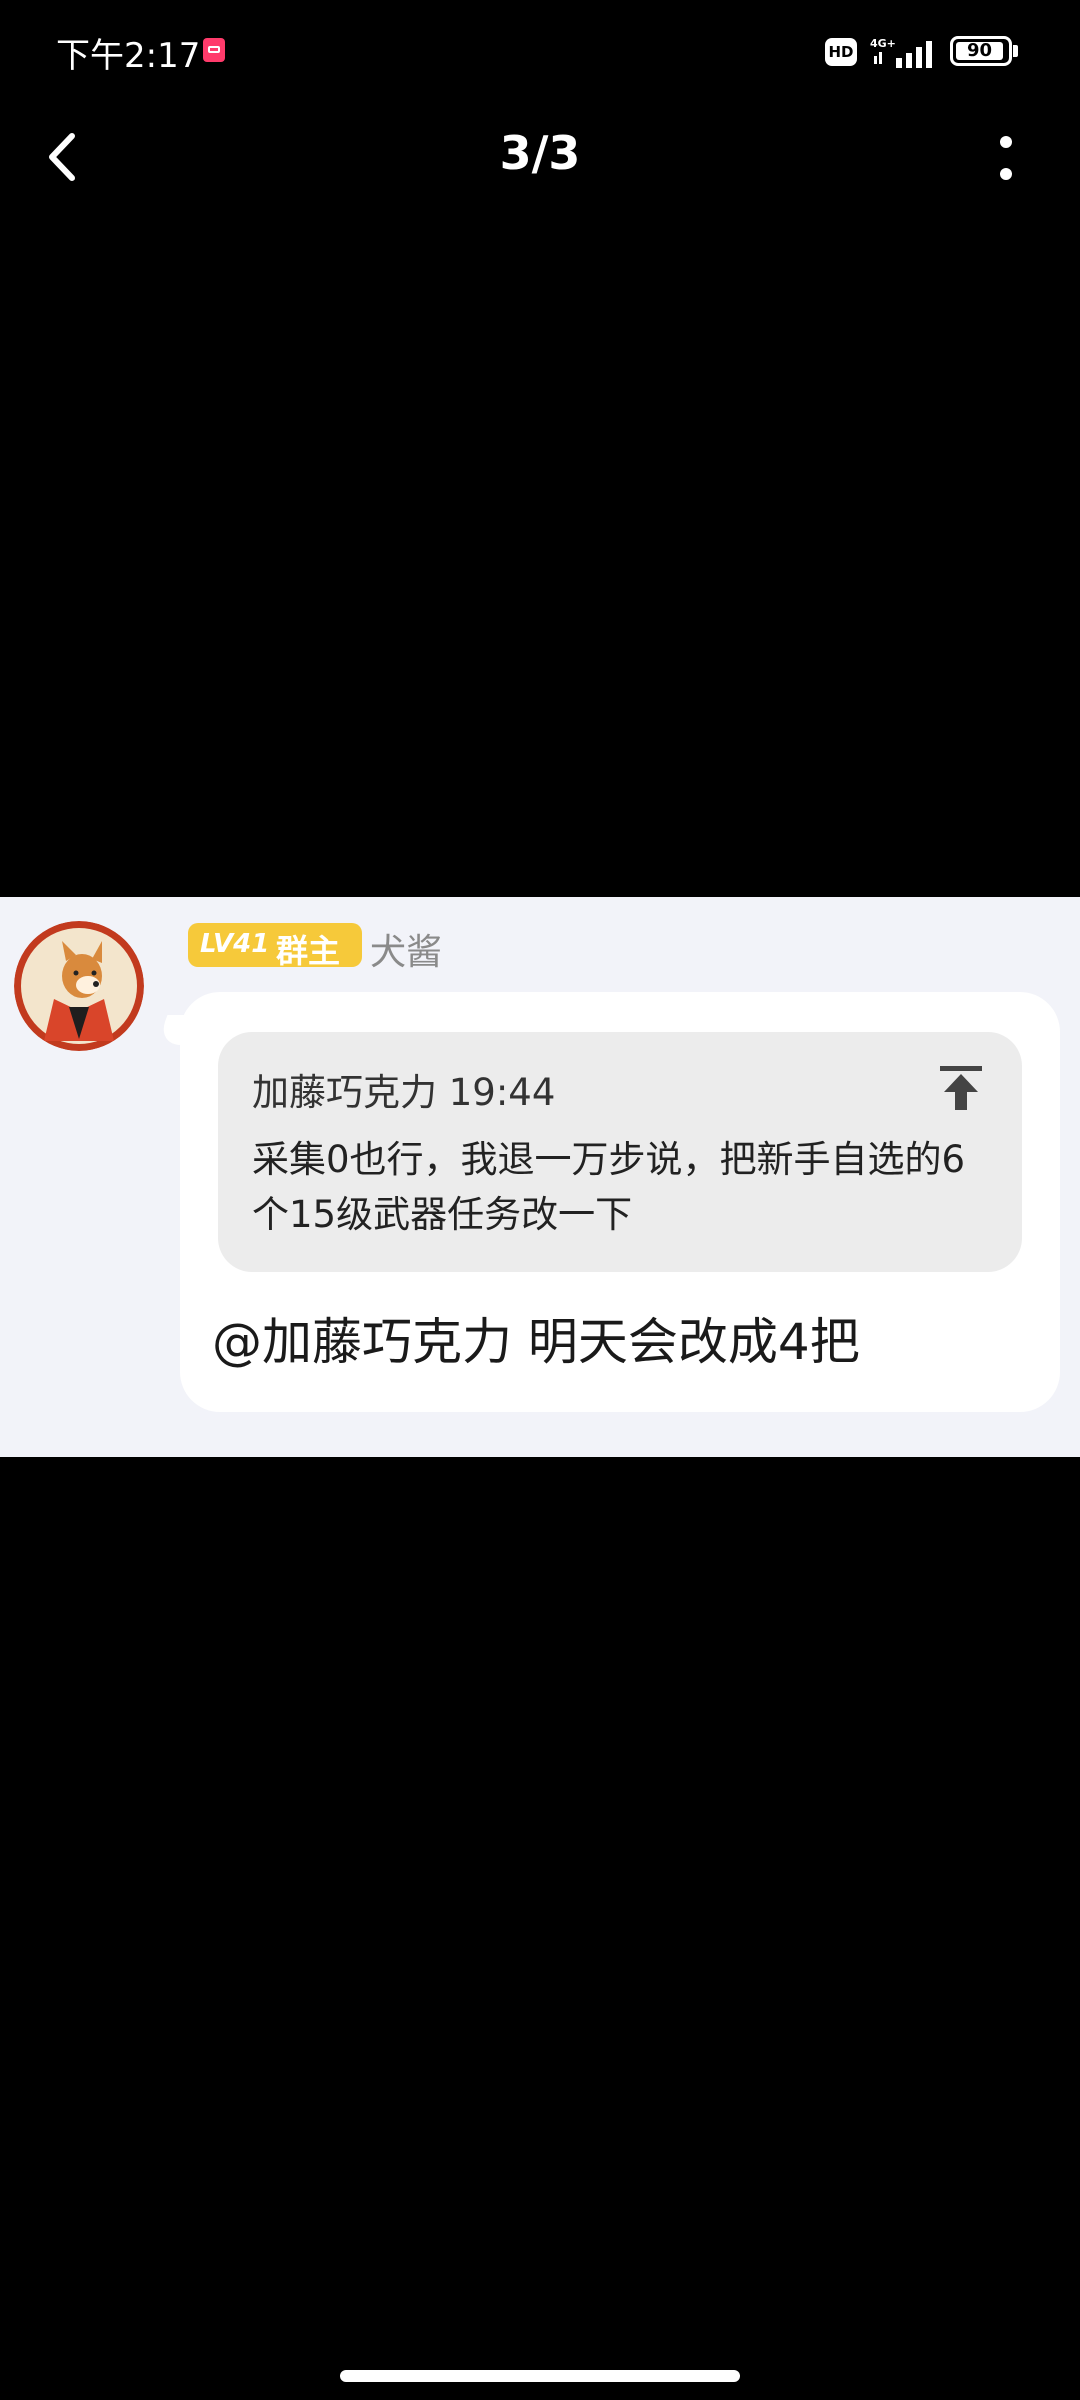 The height and width of the screenshot is (2400, 1080). I want to click on page-counter: 3/3, so click(540, 153).